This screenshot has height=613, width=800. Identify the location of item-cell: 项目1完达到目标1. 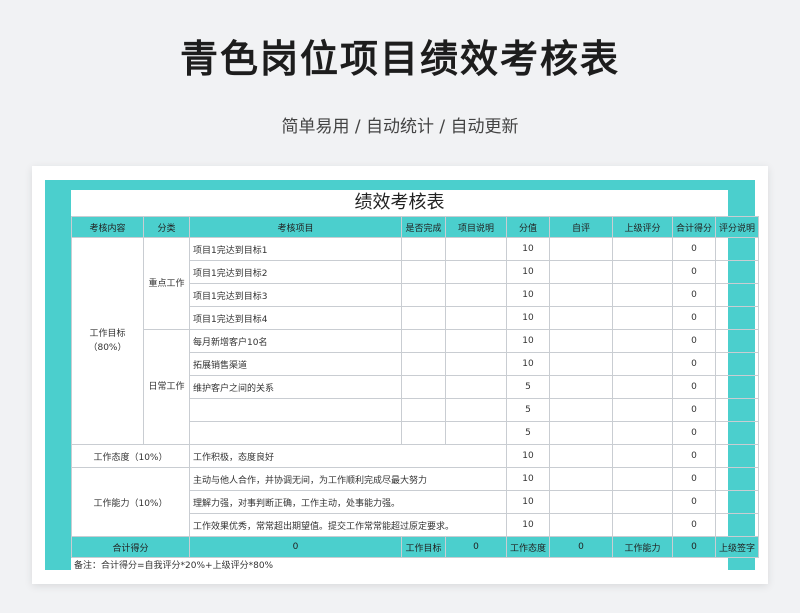
(295, 249).